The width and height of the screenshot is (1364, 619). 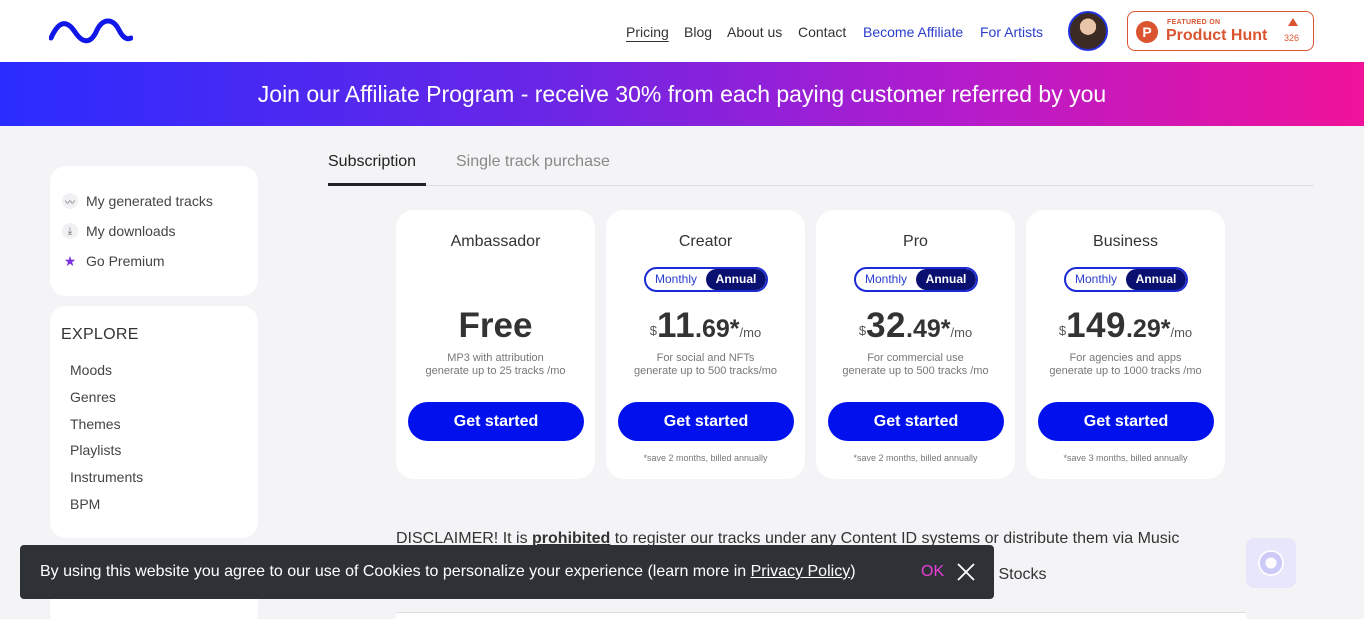 I want to click on plan-note: *save 3 months, billed annually, so click(x=1125, y=458).